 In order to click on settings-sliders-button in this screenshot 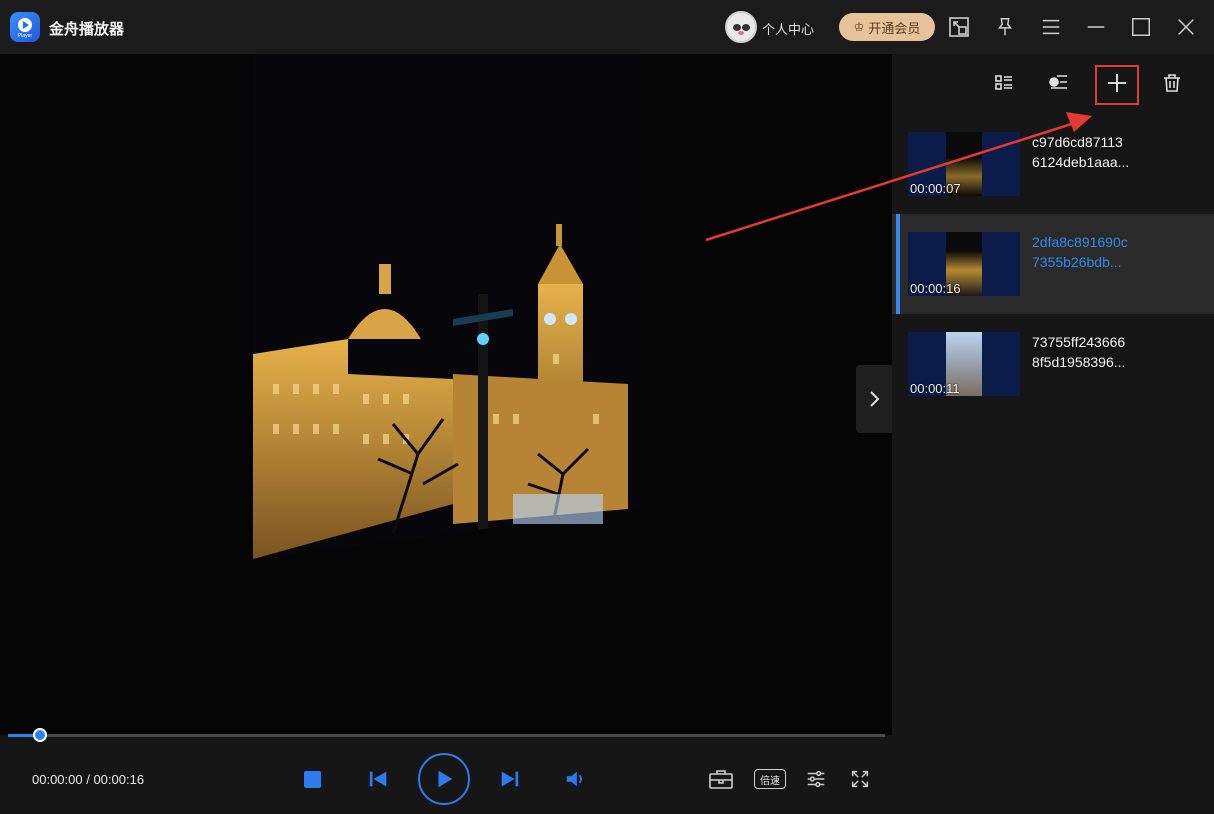, I will do `click(816, 779)`.